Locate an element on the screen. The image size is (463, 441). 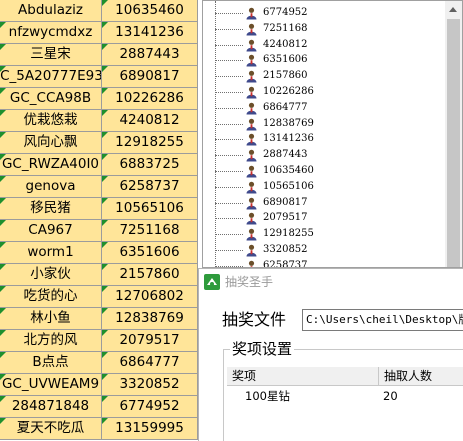
tree-node: 2887443 is located at coordinates (323, 155).